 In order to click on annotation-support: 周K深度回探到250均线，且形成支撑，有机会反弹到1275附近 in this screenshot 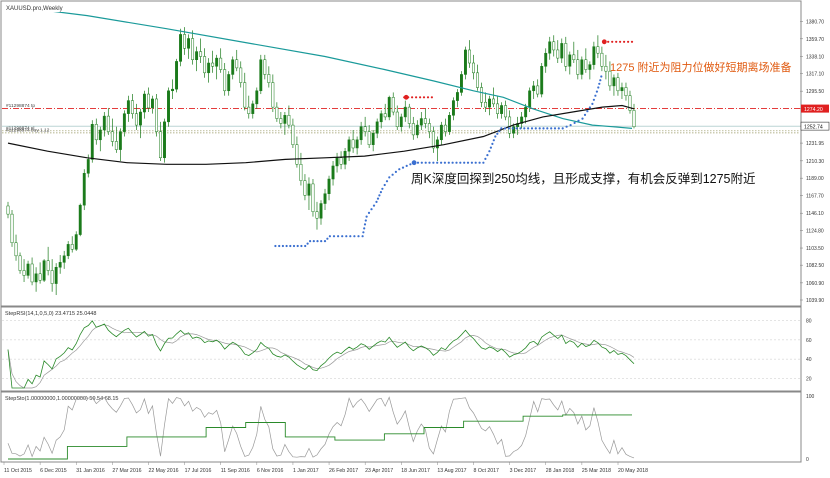, I will do `click(583, 178)`.